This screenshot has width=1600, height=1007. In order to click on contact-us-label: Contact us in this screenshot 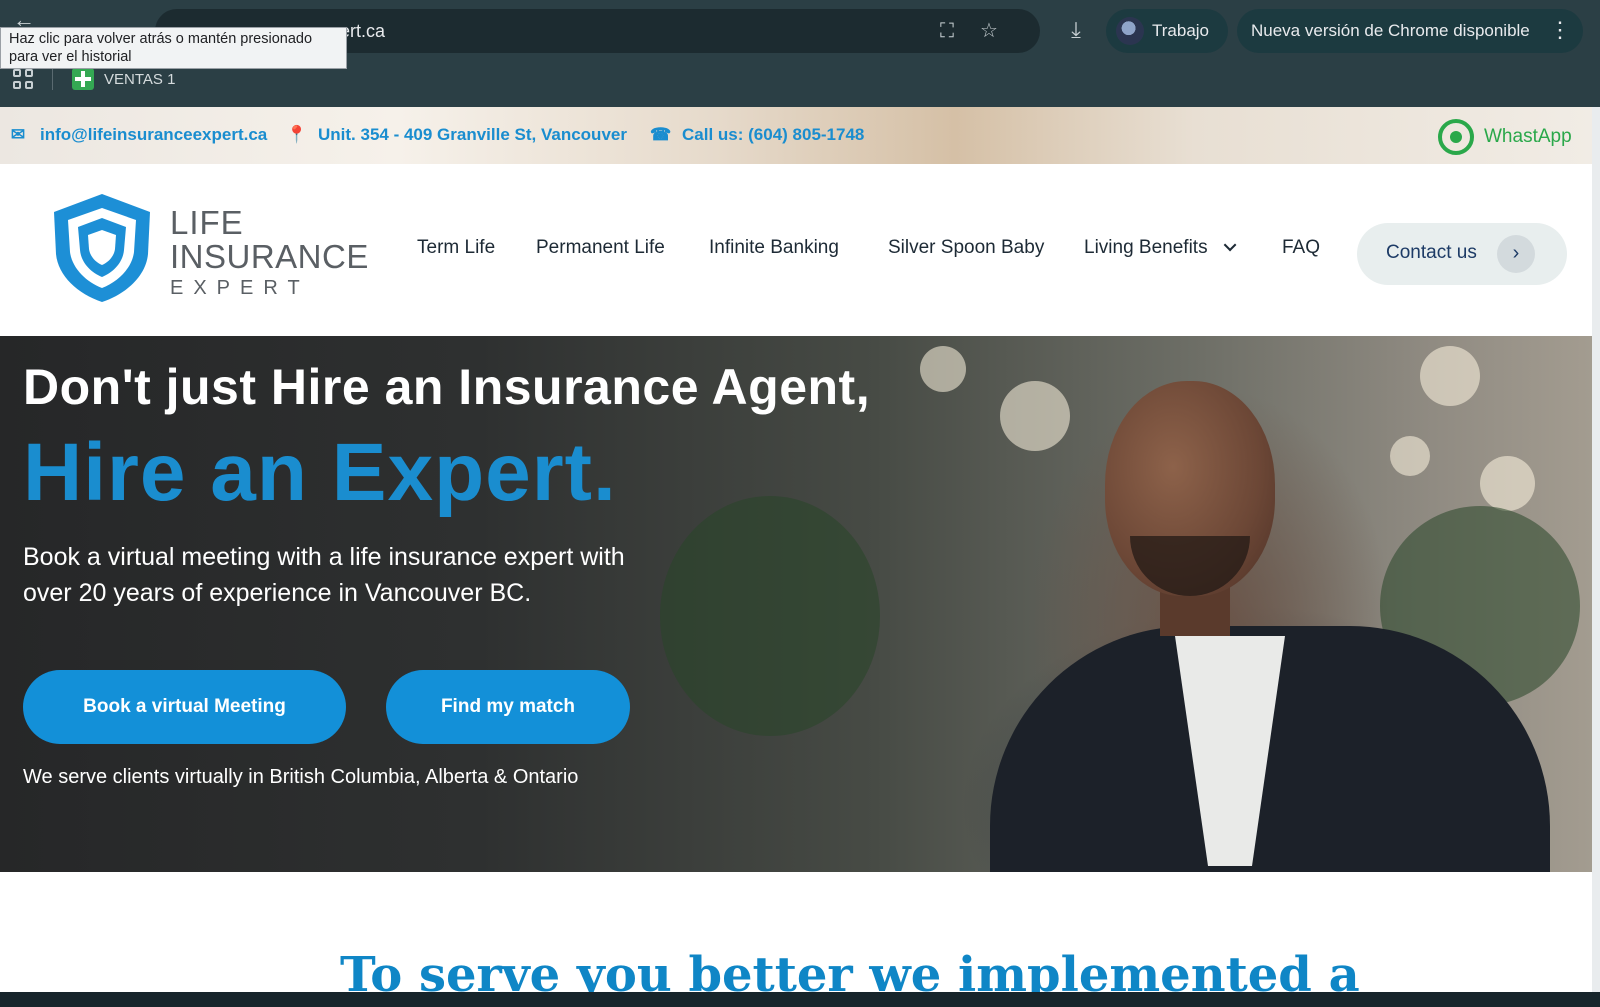, I will do `click(1431, 252)`.